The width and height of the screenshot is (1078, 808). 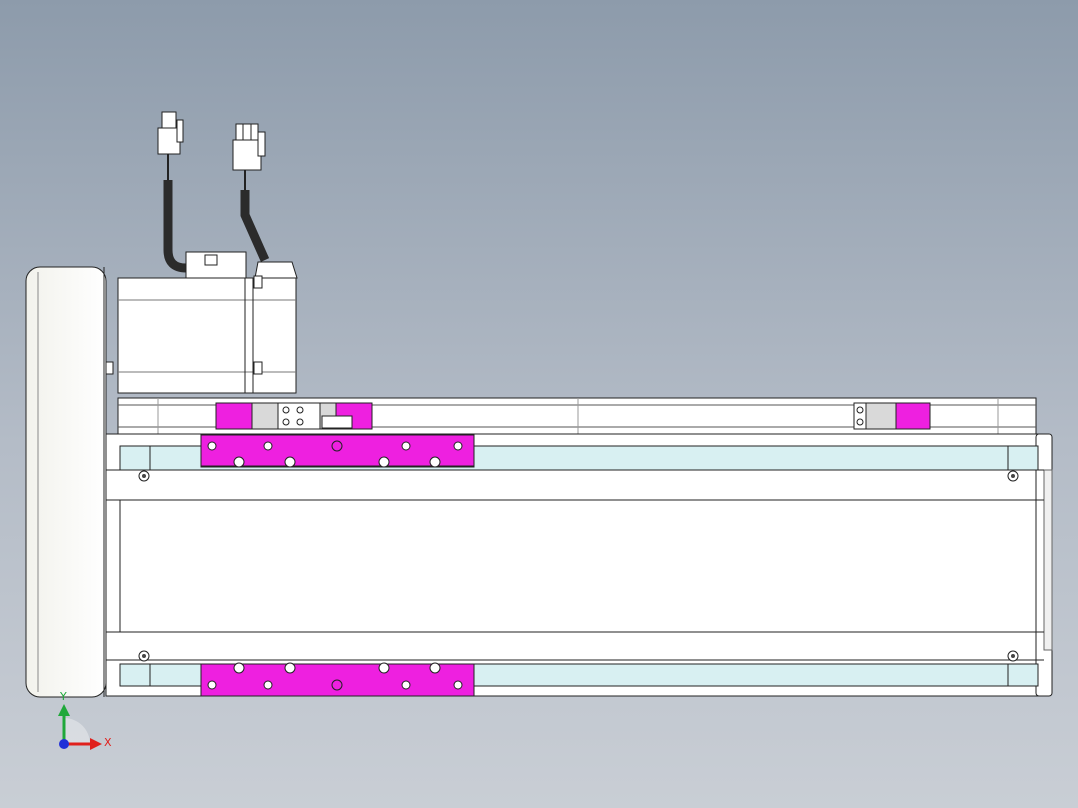 I want to click on end-cap, so click(x=66, y=482).